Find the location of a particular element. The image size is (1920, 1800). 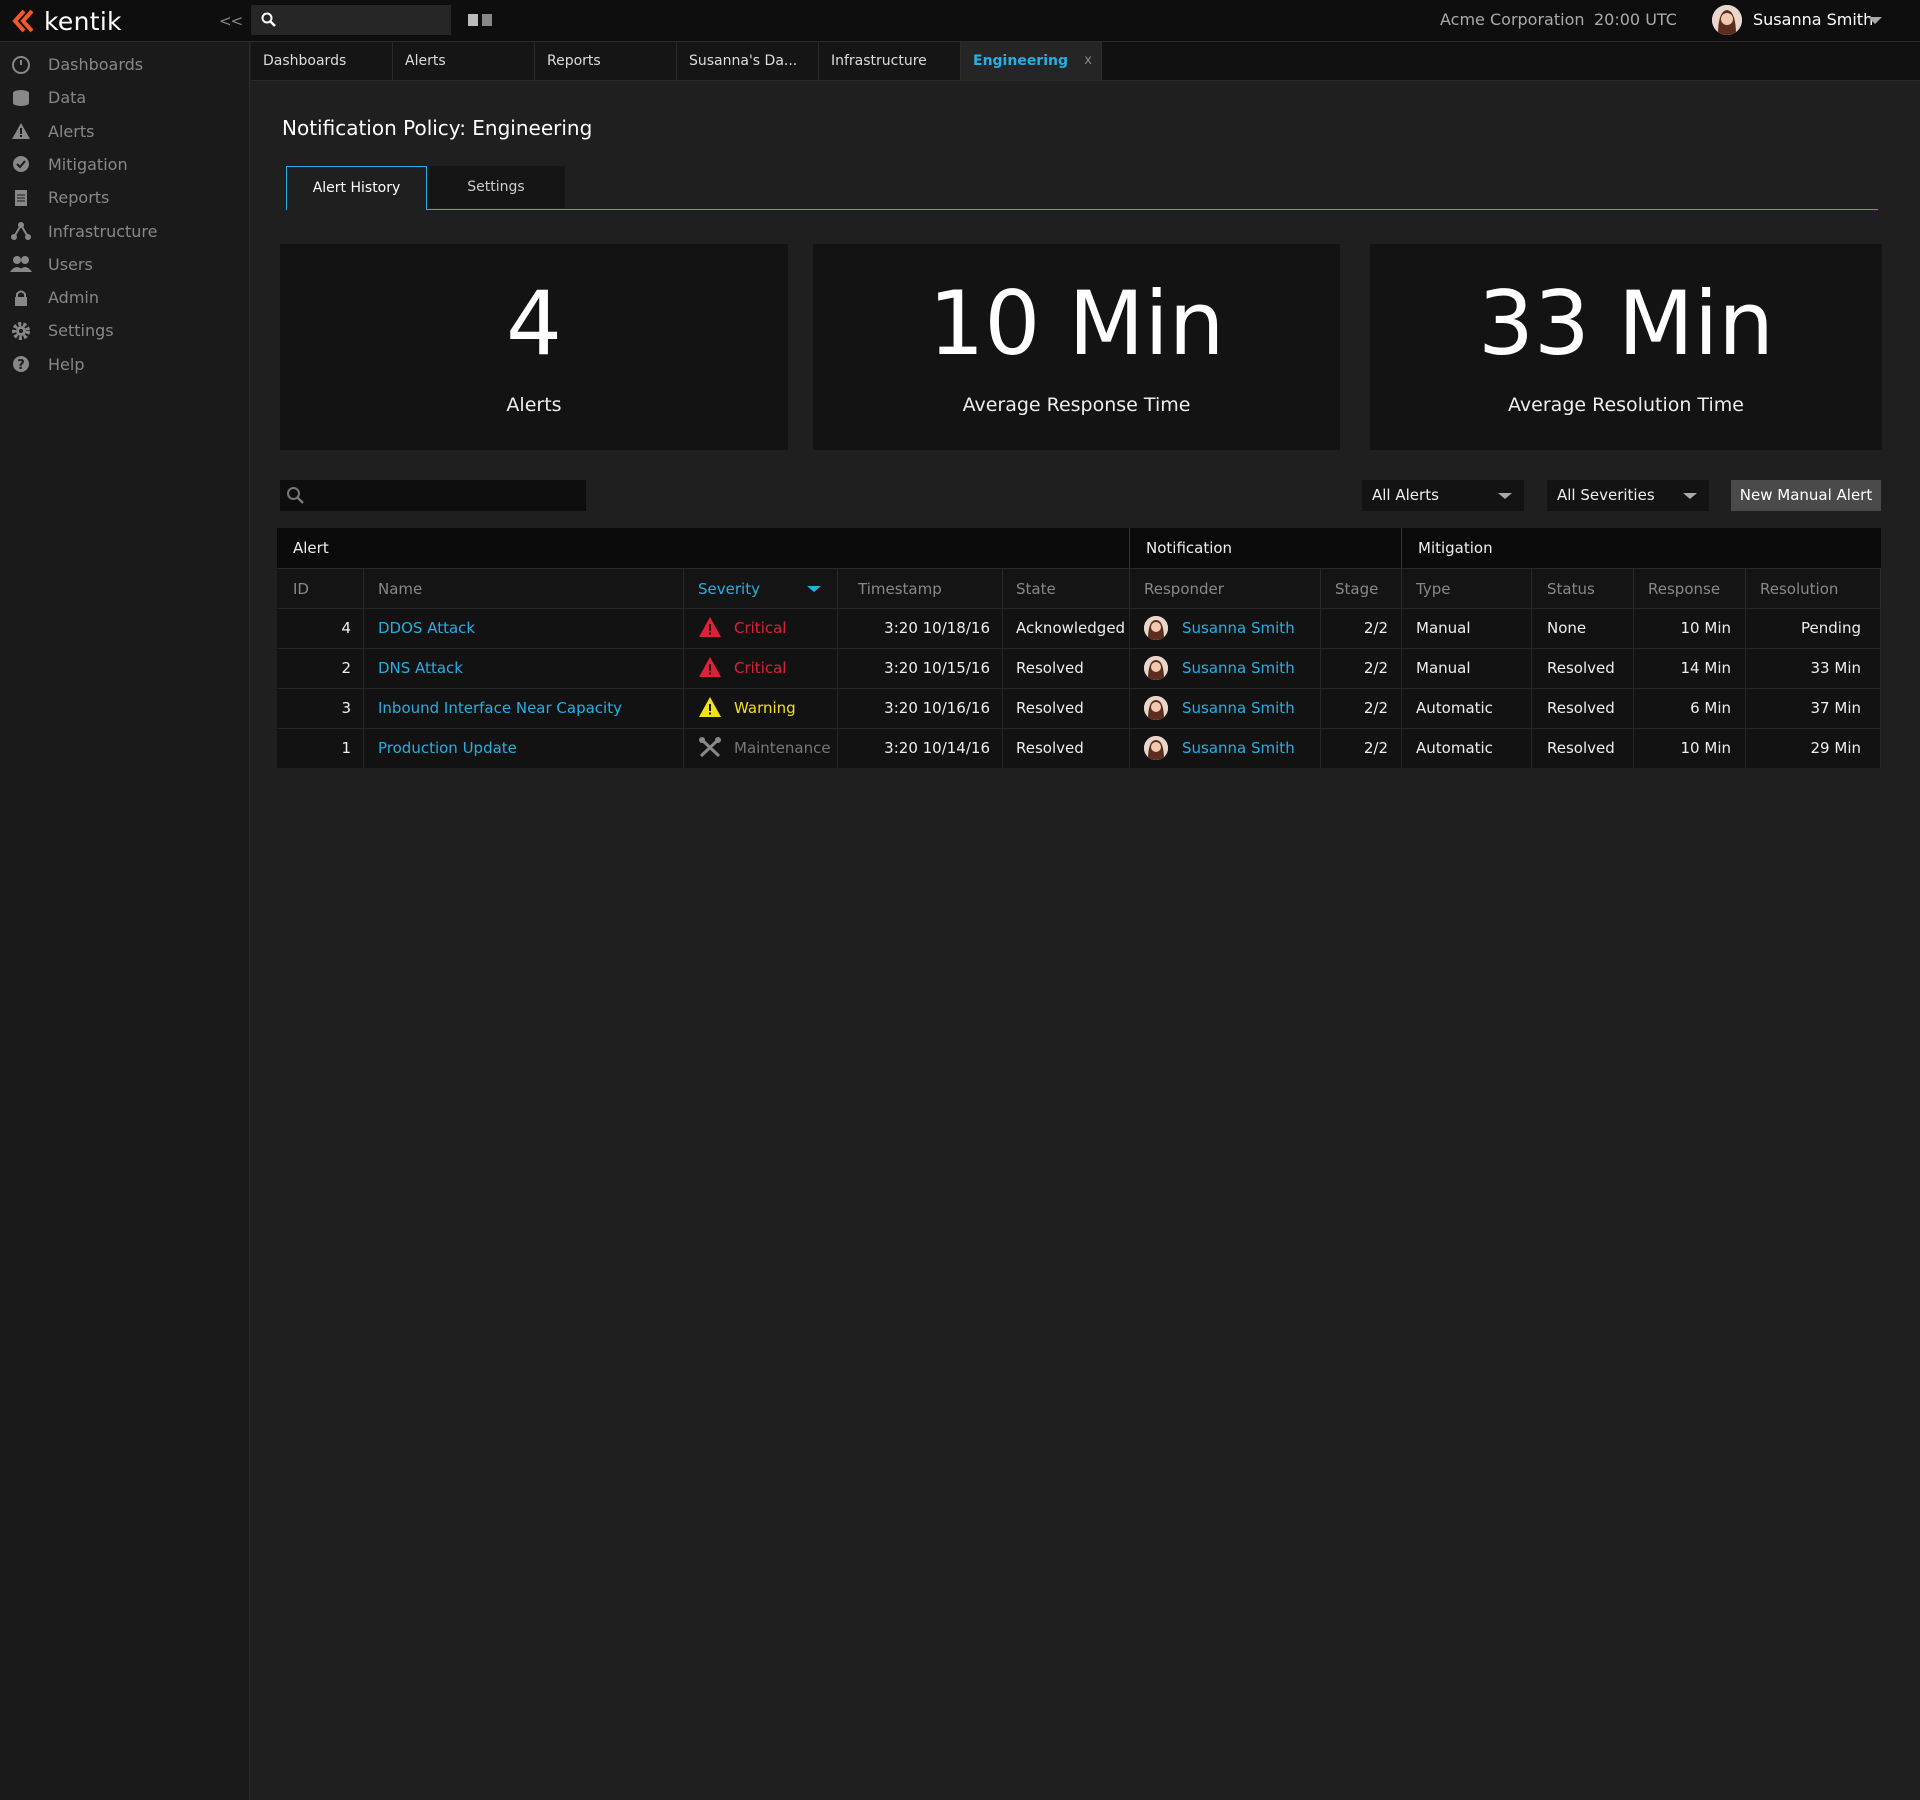

tab-engineering: Engineering x is located at coordinates (1031, 61).